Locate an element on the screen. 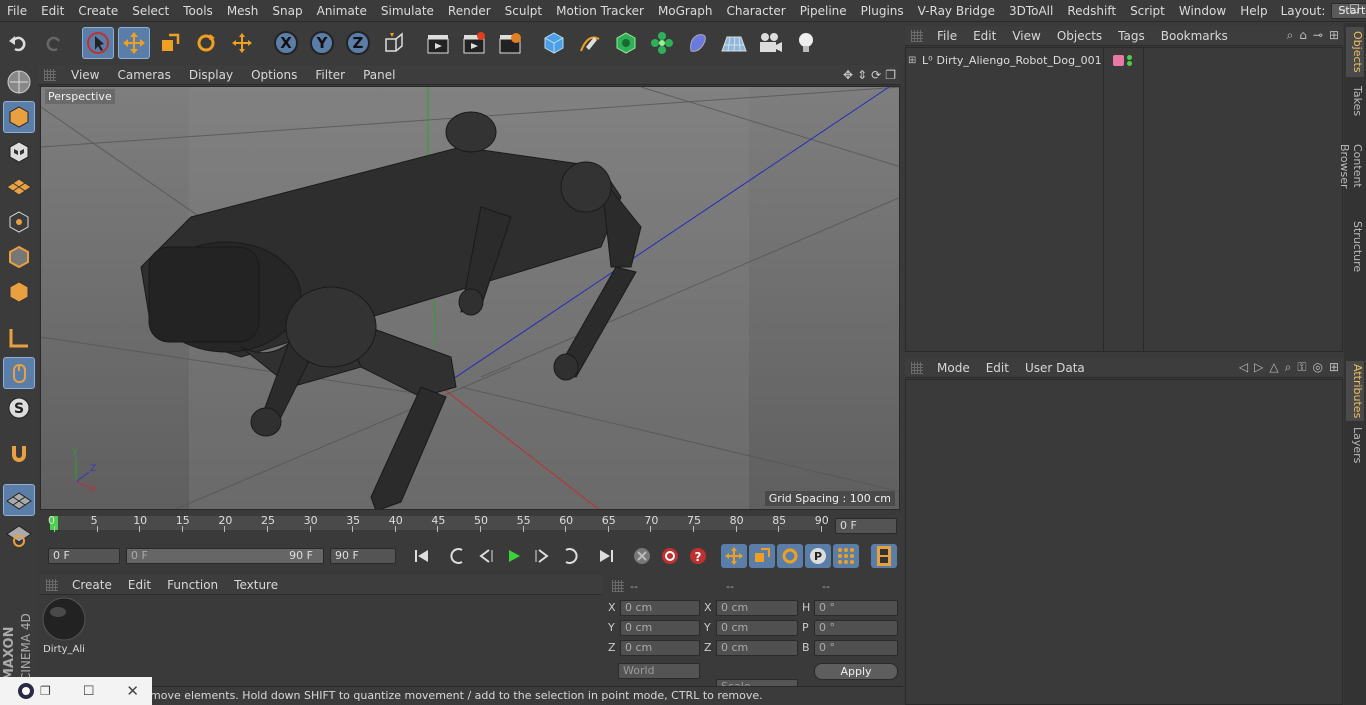  live-selection-button is located at coordinates (98, 43).